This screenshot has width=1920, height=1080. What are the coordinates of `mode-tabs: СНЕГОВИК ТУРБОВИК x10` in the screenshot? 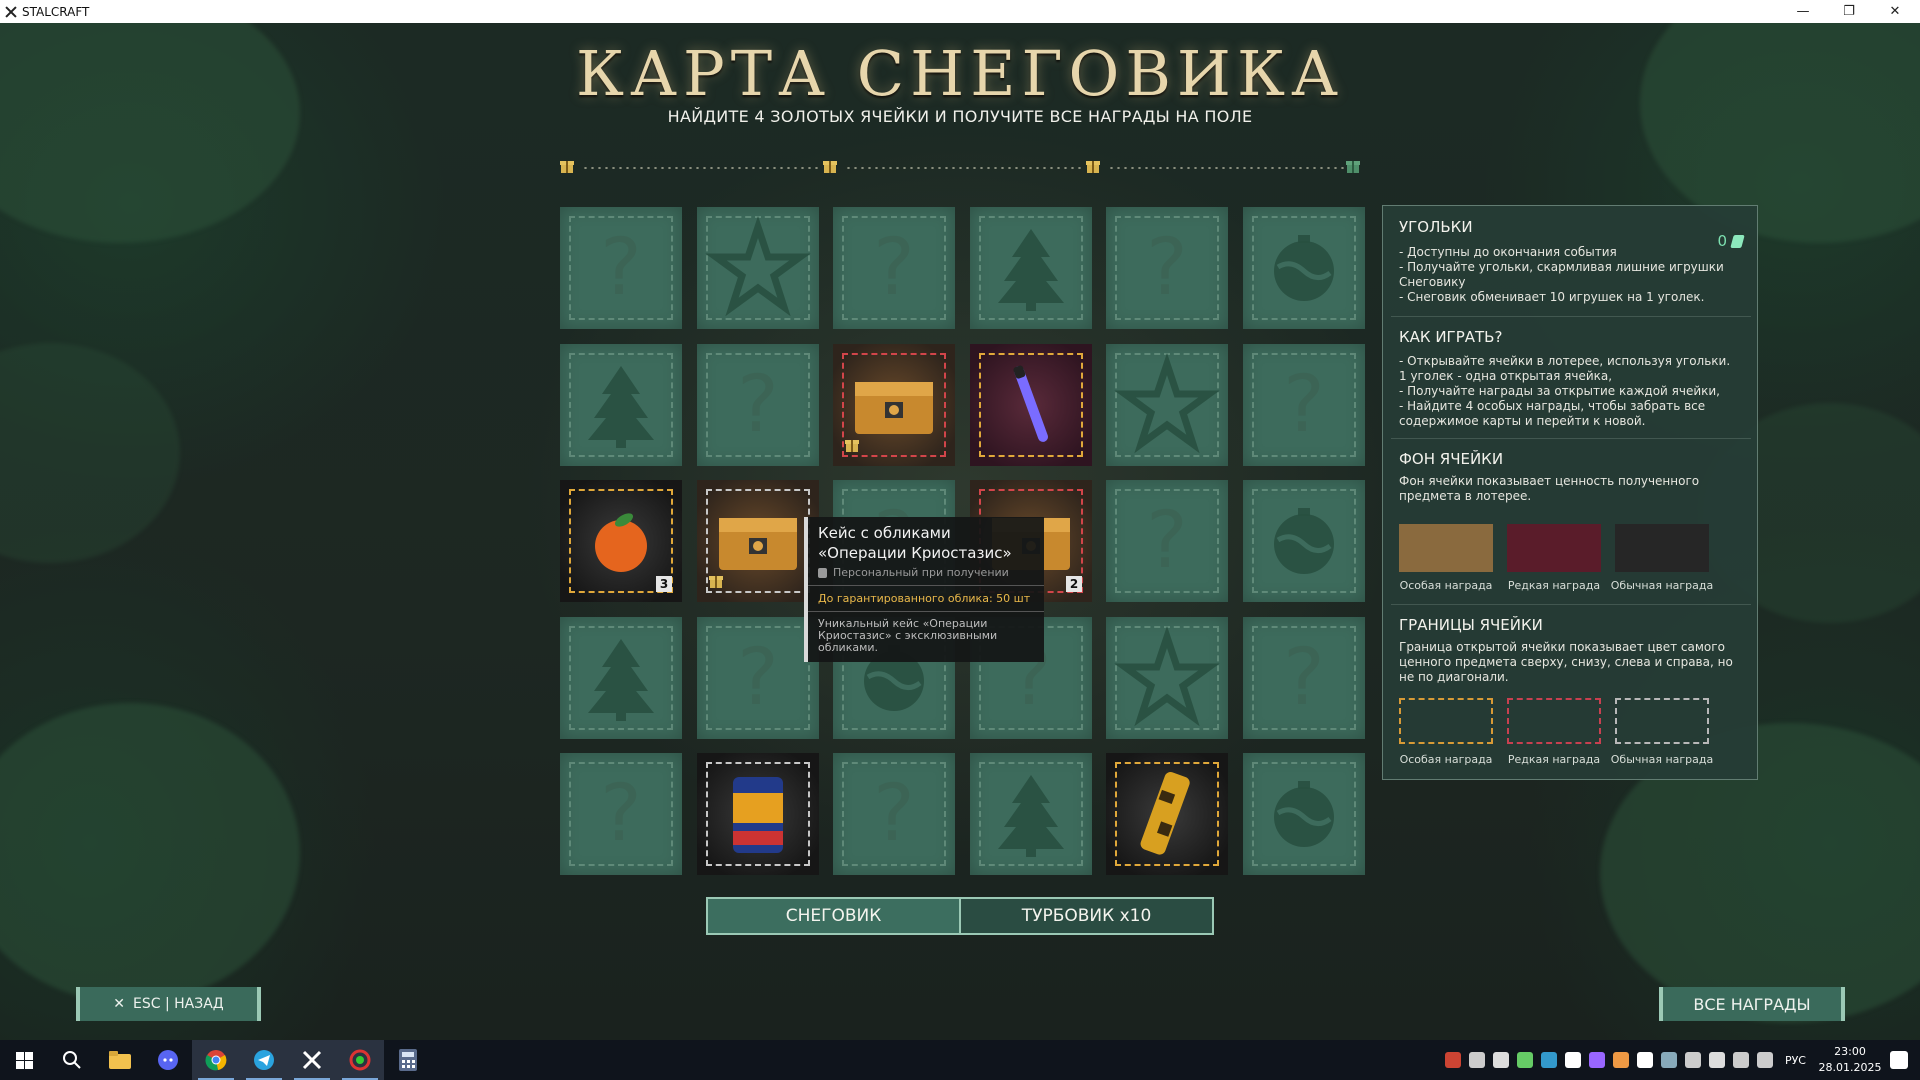 It's located at (960, 916).